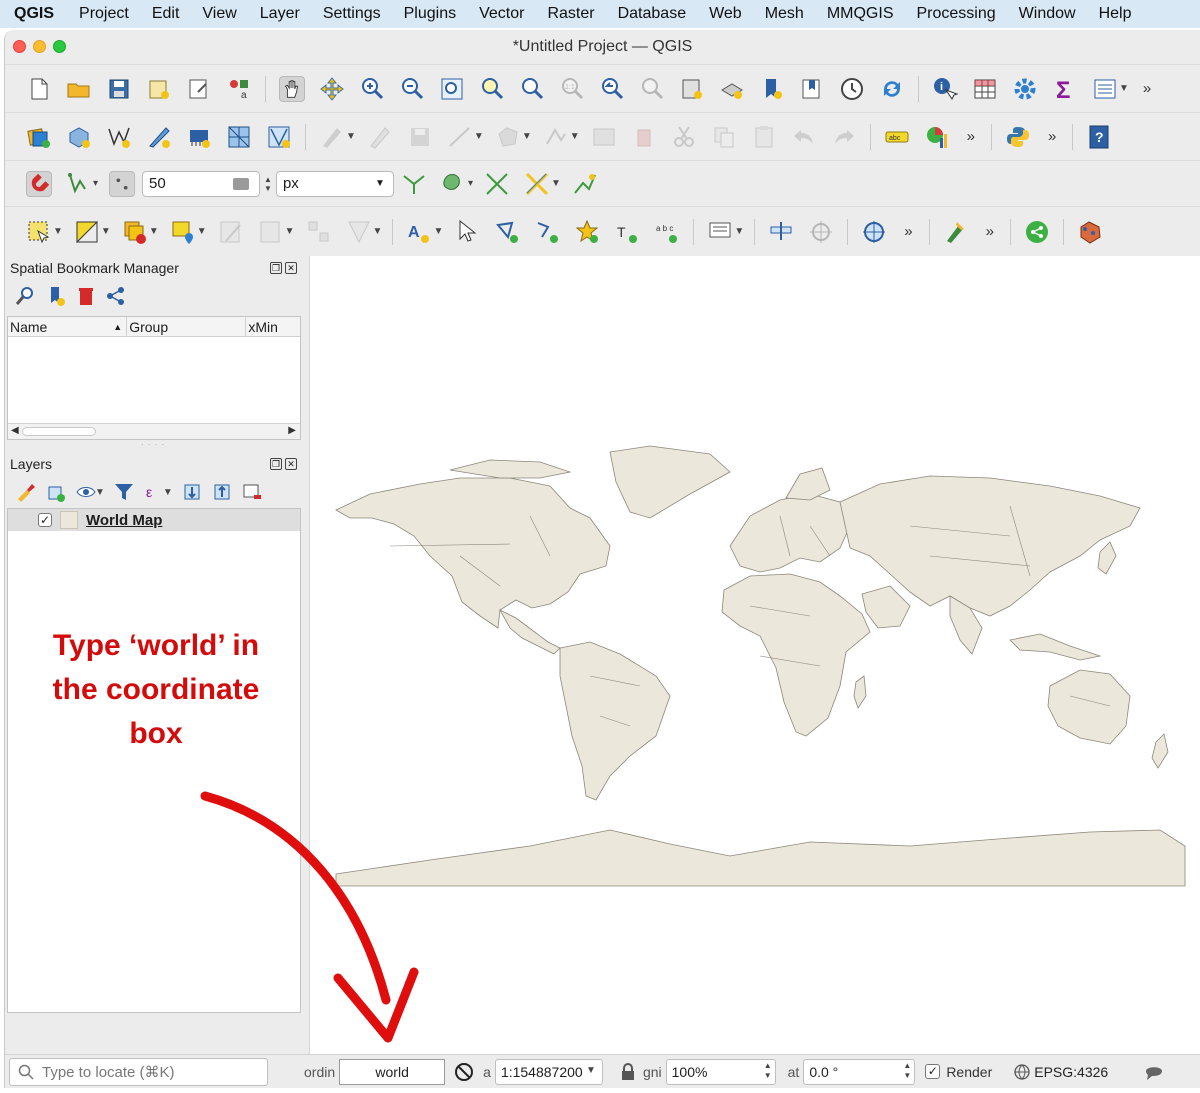 The height and width of the screenshot is (1093, 1200). I want to click on paste-features-icon, so click(764, 137).